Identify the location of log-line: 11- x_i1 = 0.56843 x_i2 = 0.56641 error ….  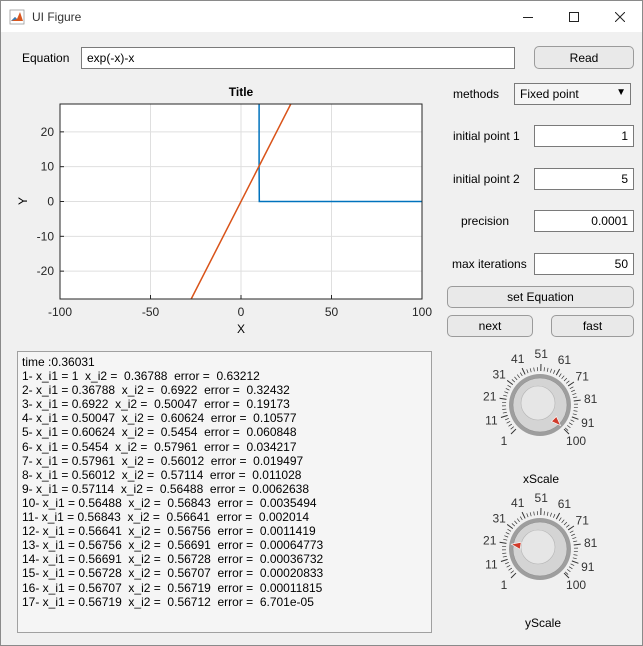
(165, 517).